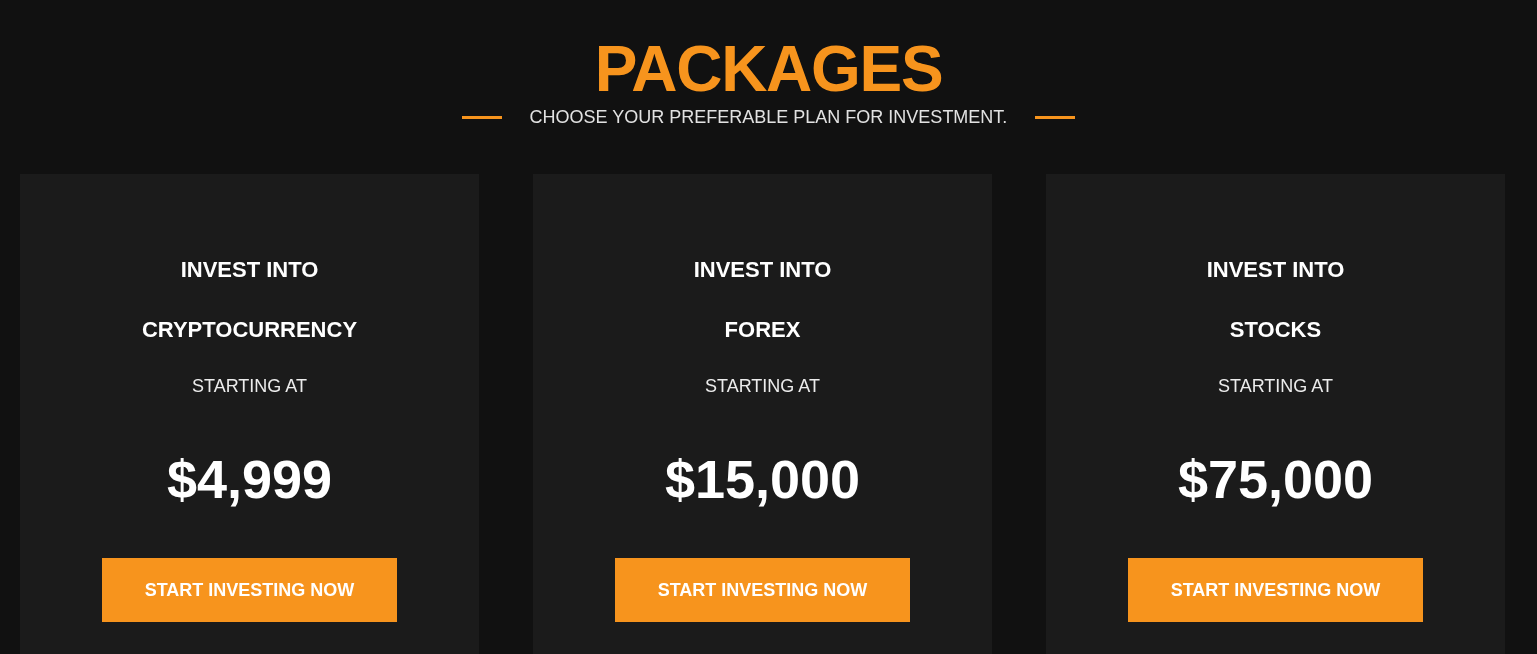 The width and height of the screenshot is (1537, 654). What do you see at coordinates (762, 479) in the screenshot?
I see `package-price: $15,000` at bounding box center [762, 479].